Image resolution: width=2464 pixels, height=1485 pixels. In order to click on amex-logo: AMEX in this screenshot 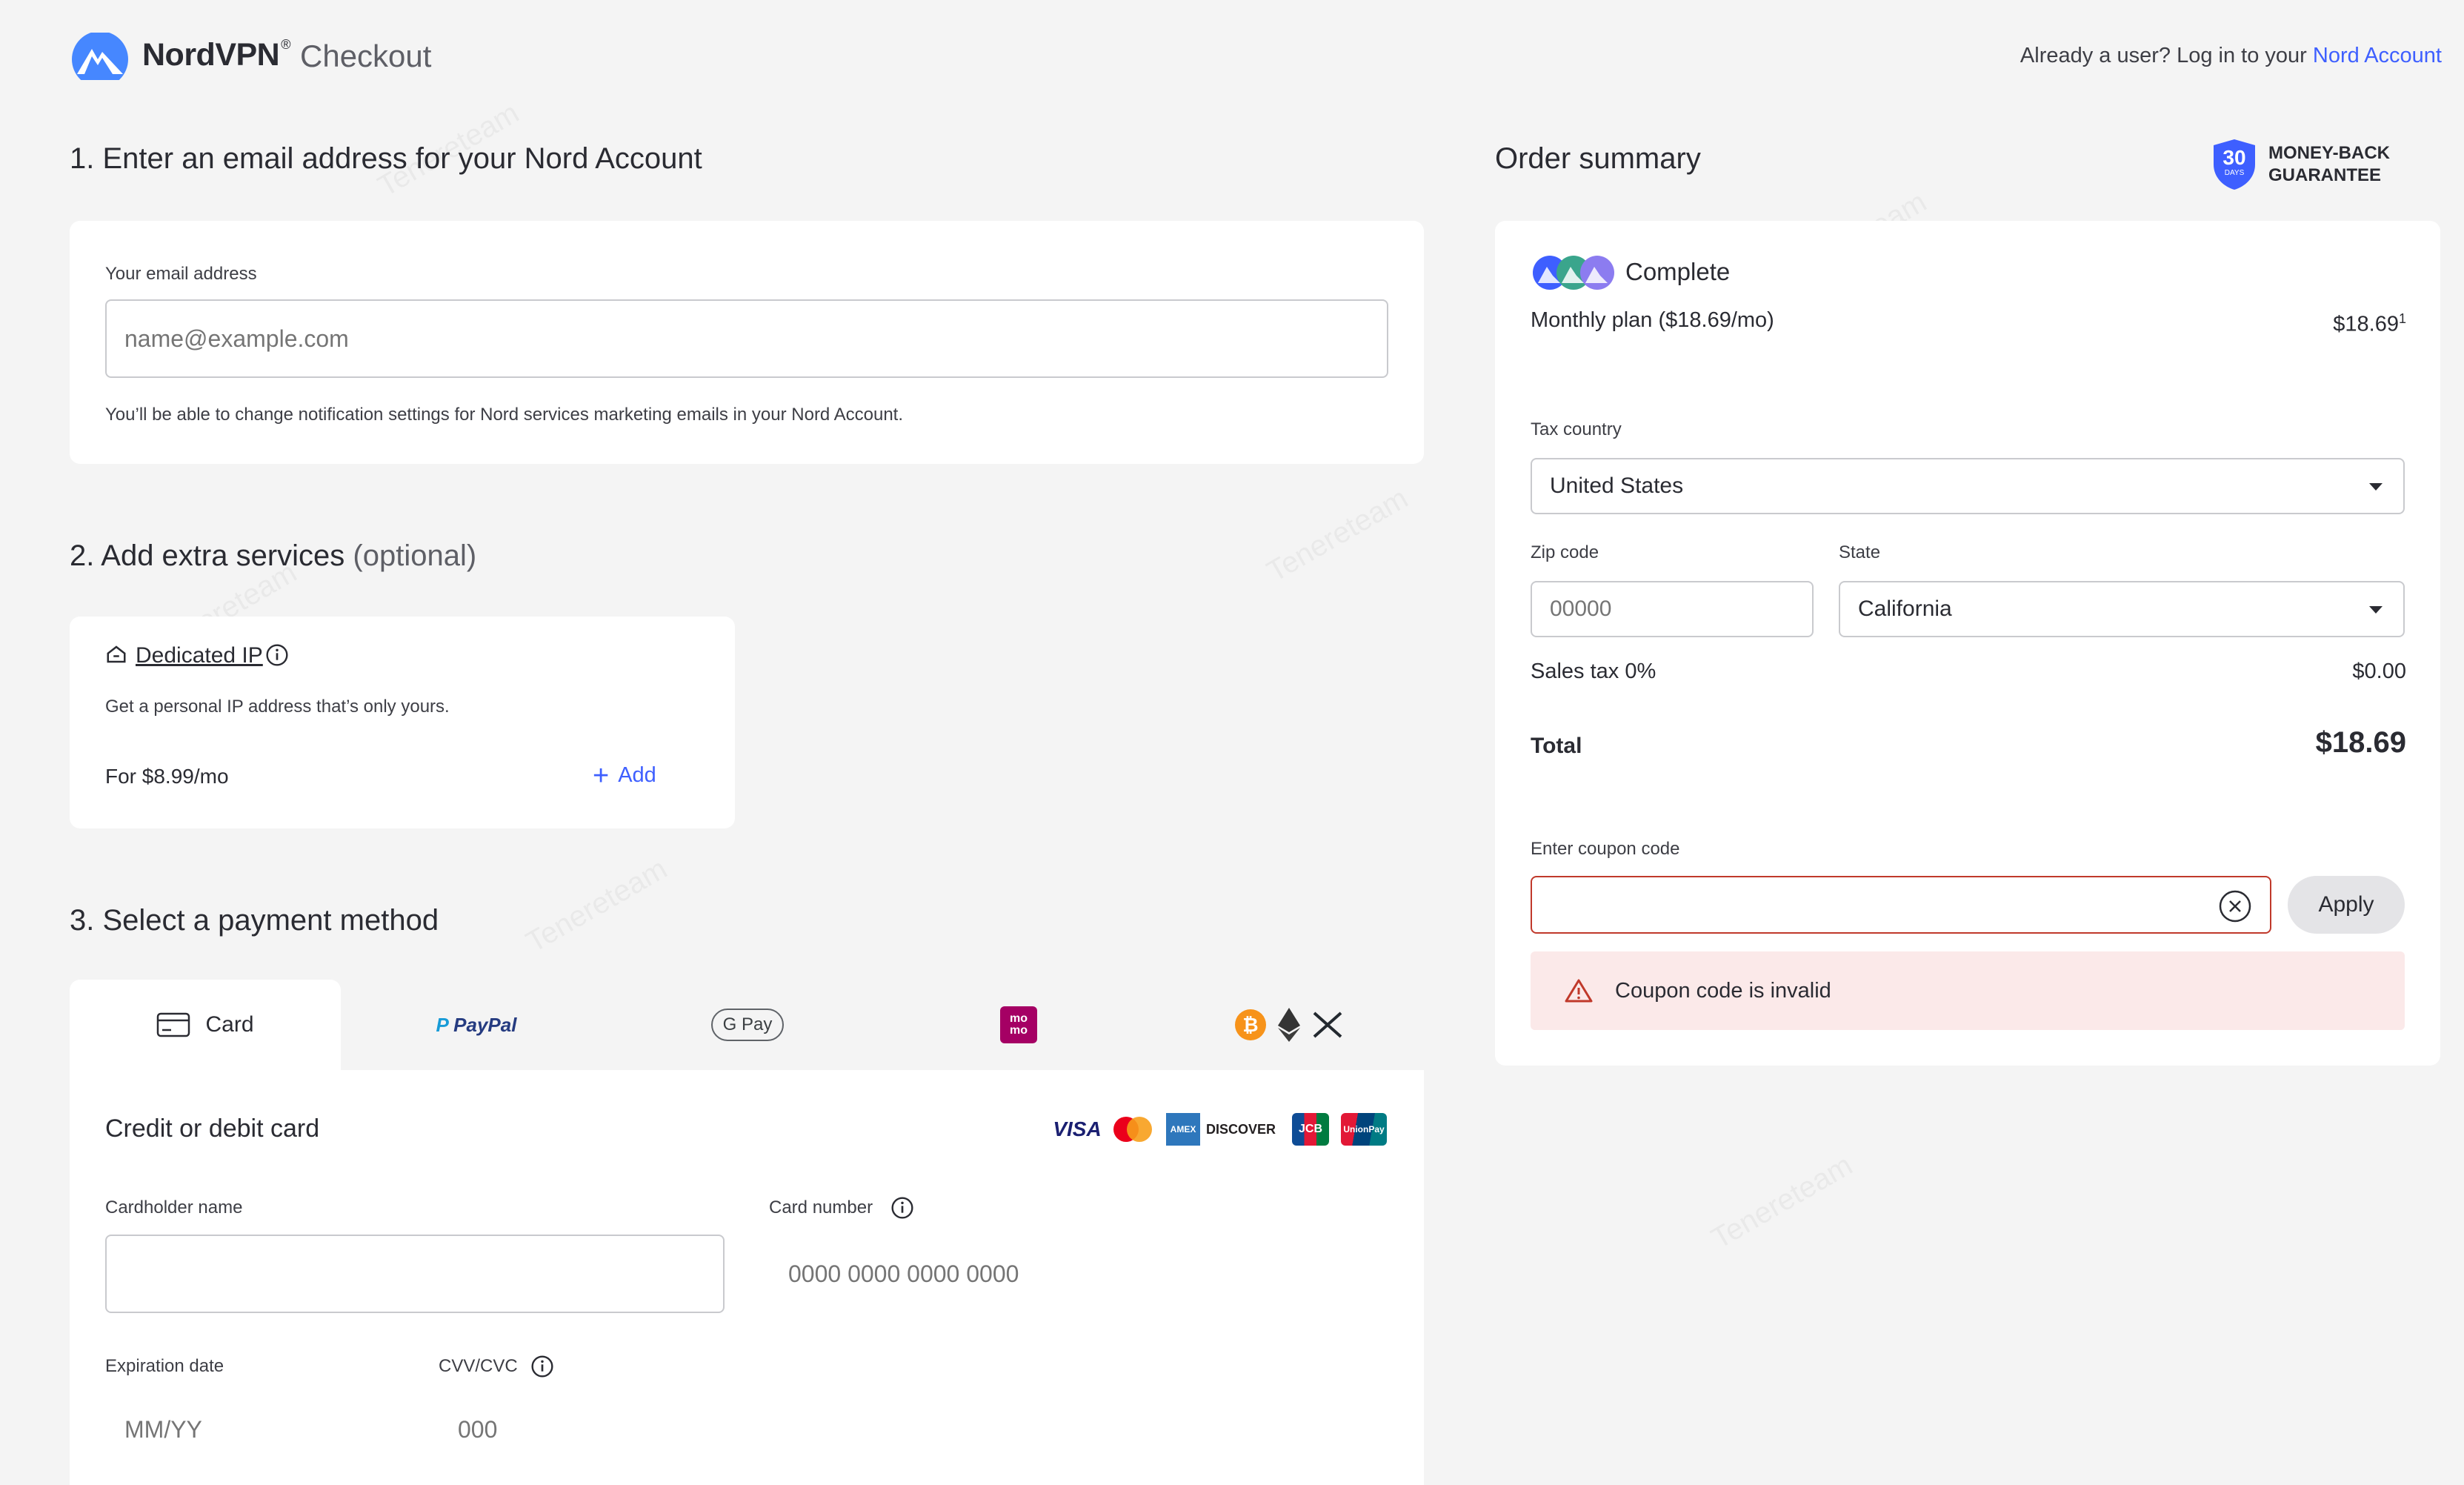, I will do `click(1183, 1129)`.